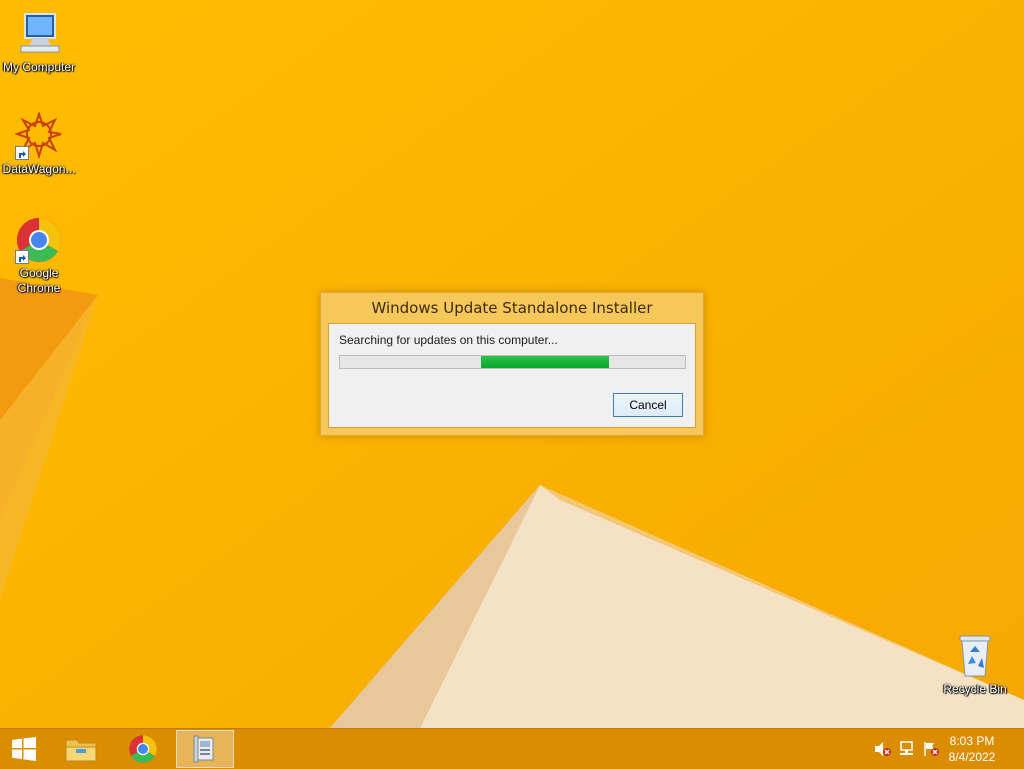  What do you see at coordinates (975, 689) in the screenshot?
I see `desktop-icon-label: Recycle Bin` at bounding box center [975, 689].